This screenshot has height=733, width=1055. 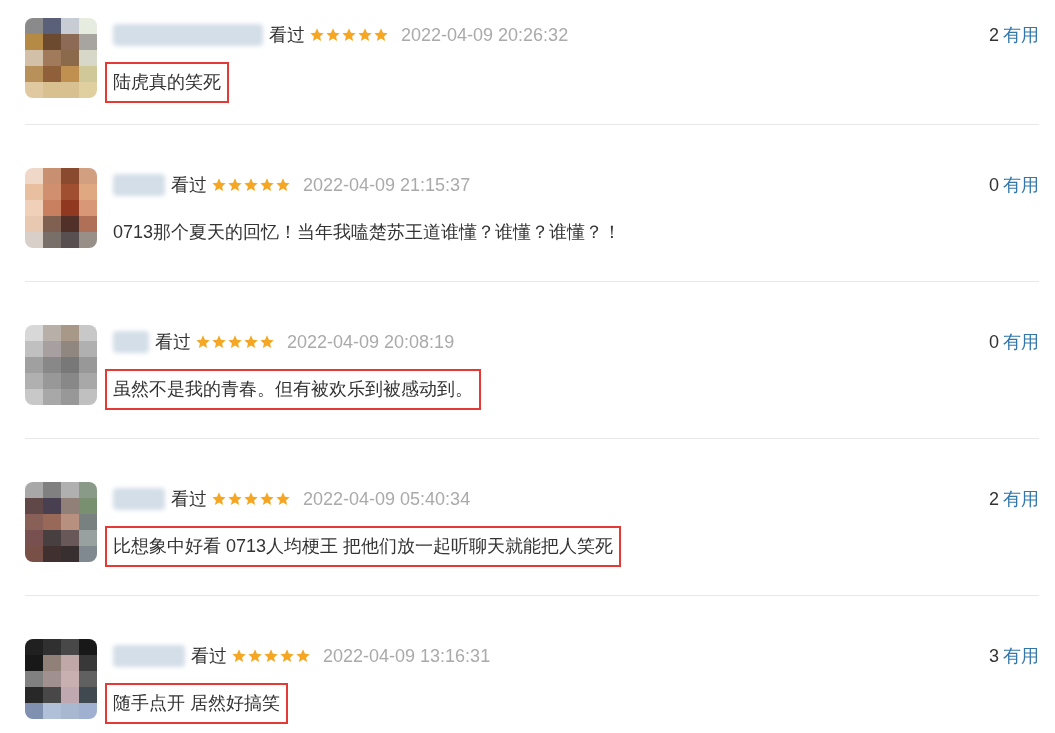 I want to click on comment-text: 随手点开 居然好搞笑, so click(x=196, y=703).